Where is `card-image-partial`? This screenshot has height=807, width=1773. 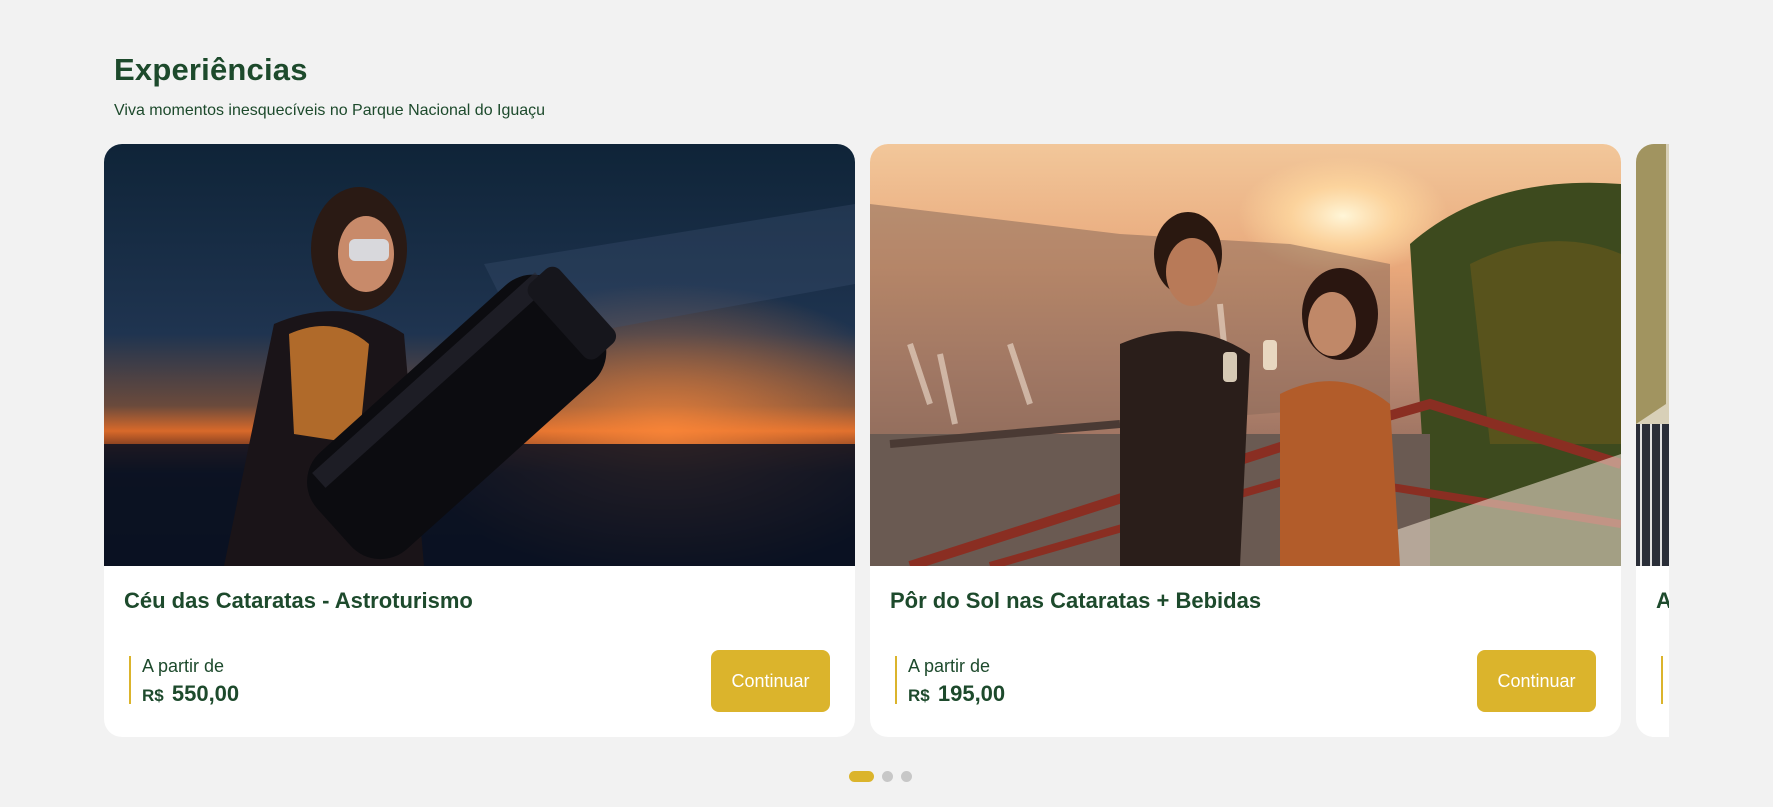 card-image-partial is located at coordinates (1652, 355).